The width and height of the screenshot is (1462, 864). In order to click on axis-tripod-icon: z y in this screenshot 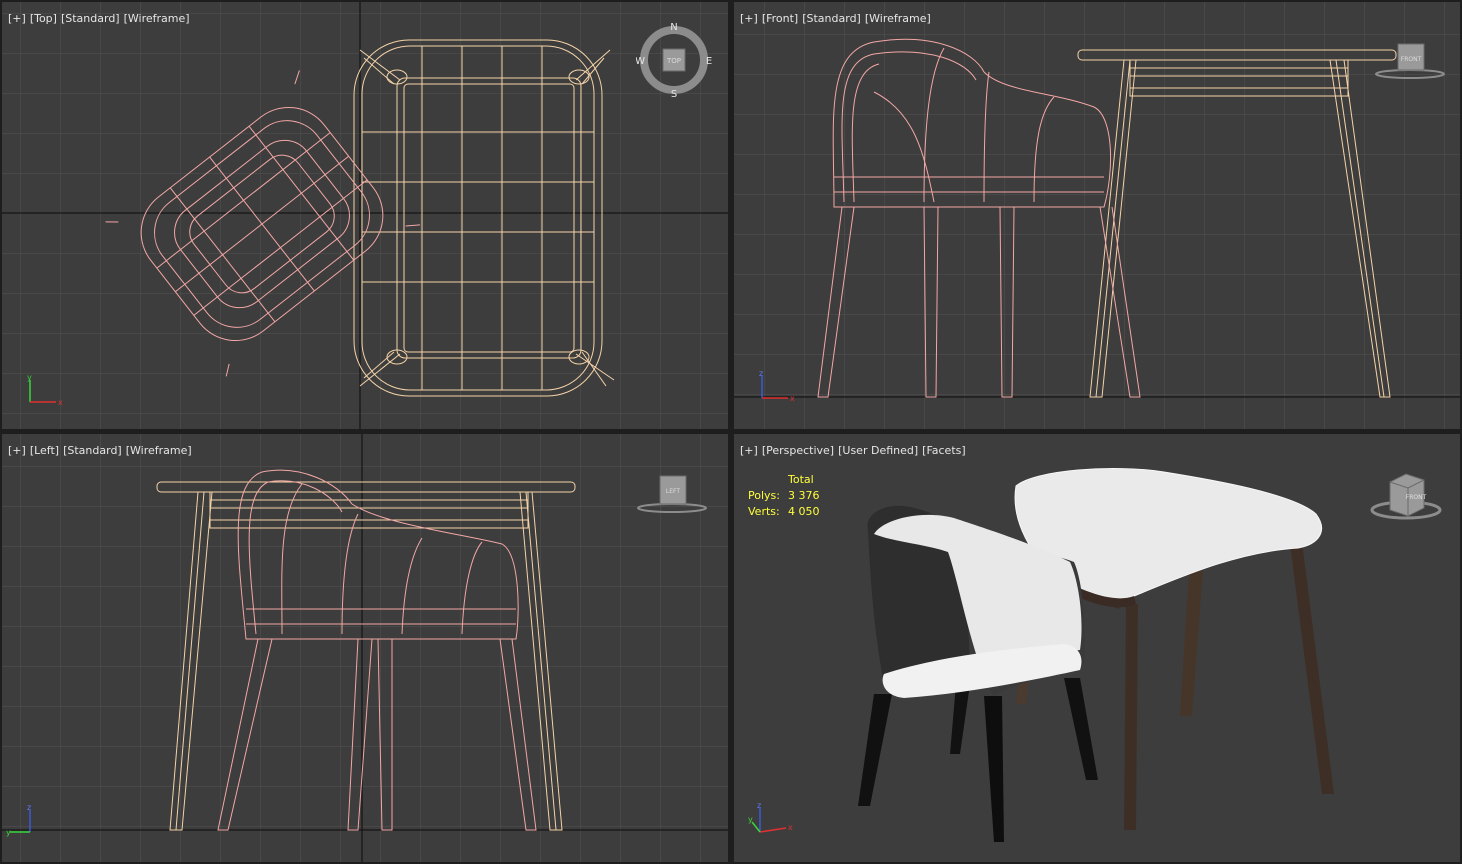, I will do `click(18, 820)`.